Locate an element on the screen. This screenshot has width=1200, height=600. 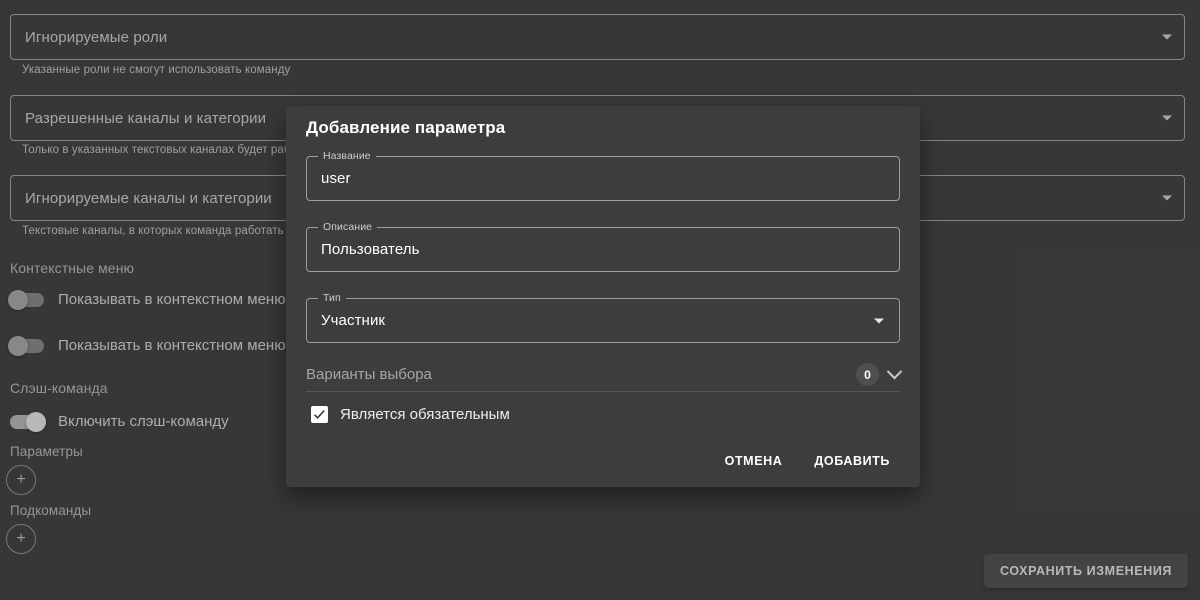
check-icon is located at coordinates (319, 414).